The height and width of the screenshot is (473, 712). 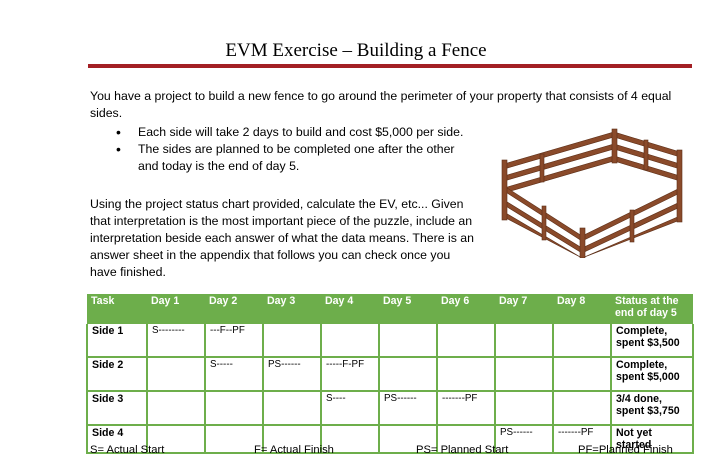 What do you see at coordinates (294, 450) in the screenshot?
I see `legend-actual-finish: F= Actual Finish` at bounding box center [294, 450].